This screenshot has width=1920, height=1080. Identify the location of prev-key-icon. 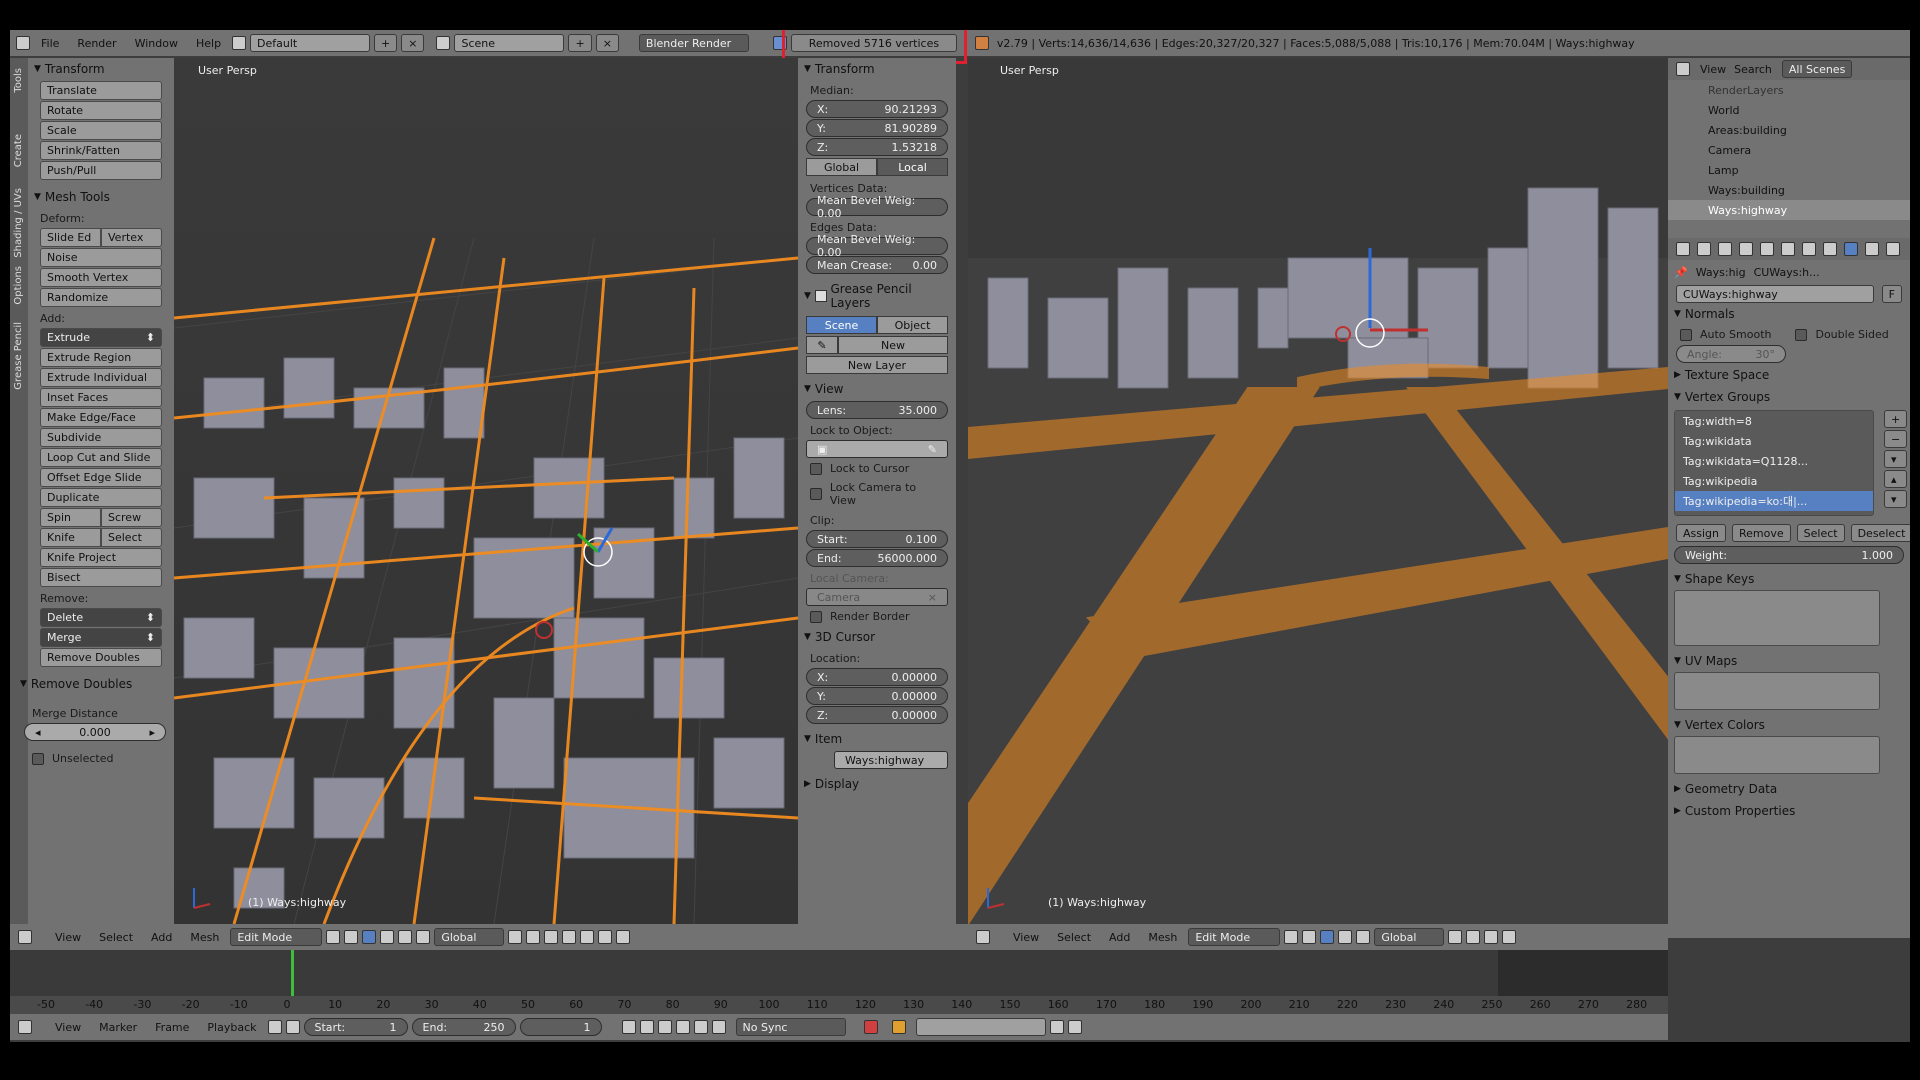
(646, 1027).